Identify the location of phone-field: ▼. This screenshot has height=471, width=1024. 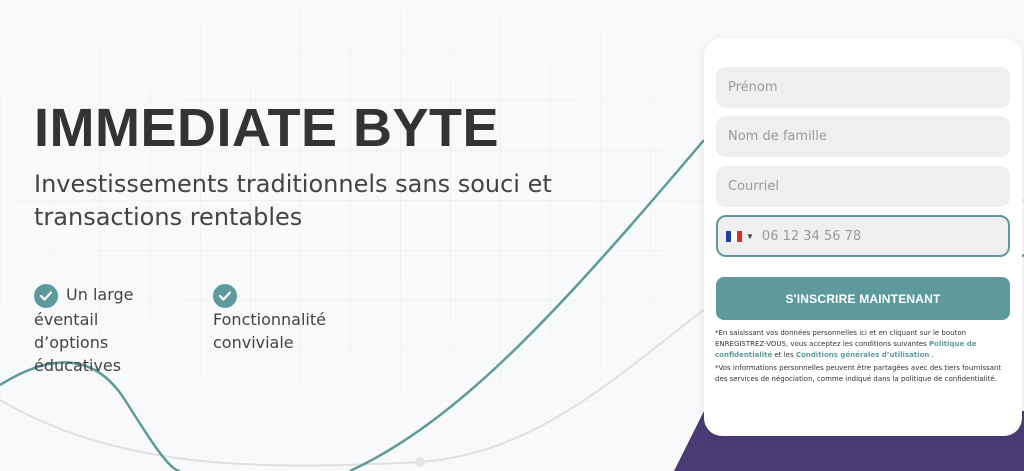
(863, 236).